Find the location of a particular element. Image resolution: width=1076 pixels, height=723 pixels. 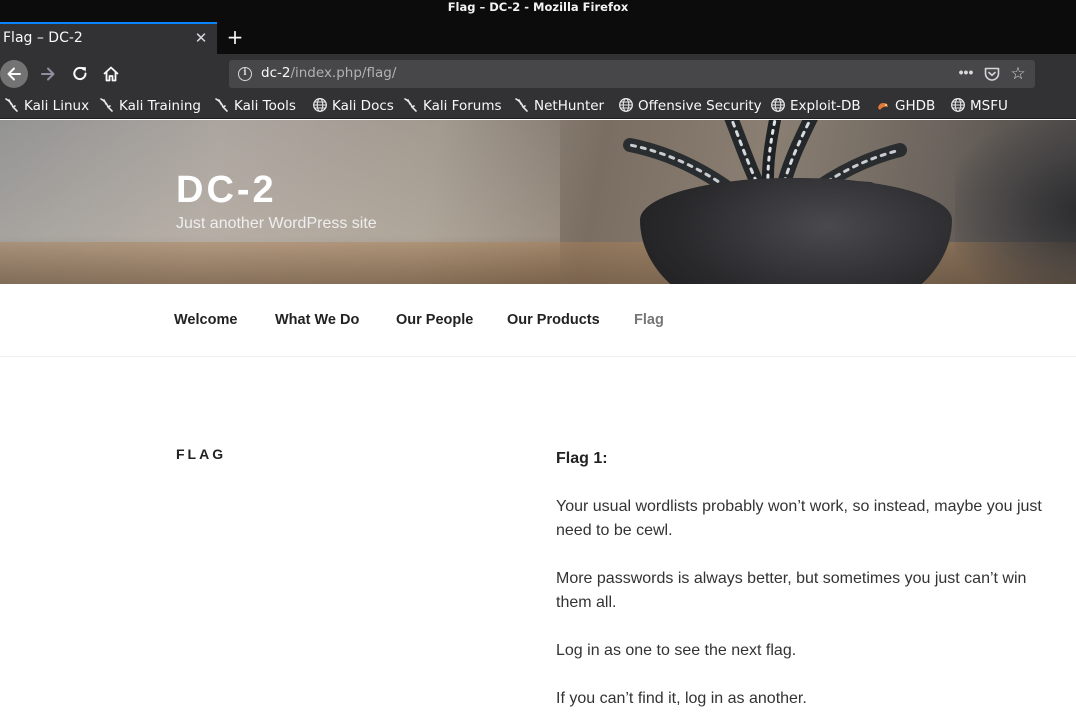

bookmark-label: Kali Tools is located at coordinates (265, 106).